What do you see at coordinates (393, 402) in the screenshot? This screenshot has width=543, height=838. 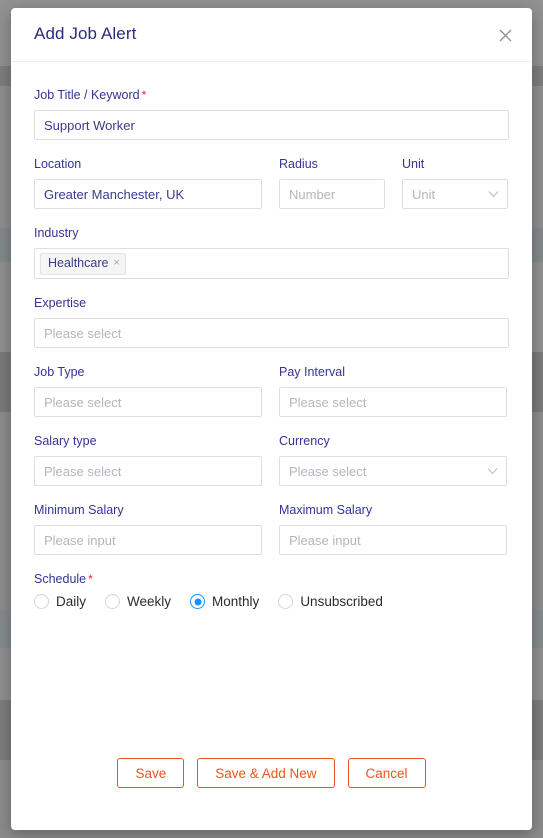 I see `pay-interval-select` at bounding box center [393, 402].